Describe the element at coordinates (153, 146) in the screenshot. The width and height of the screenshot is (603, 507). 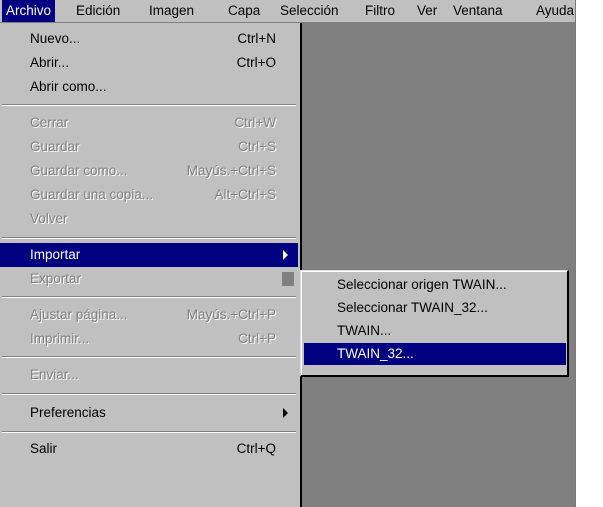
I see `menu-item-guardar: Guardar Ctrl+S` at that location.